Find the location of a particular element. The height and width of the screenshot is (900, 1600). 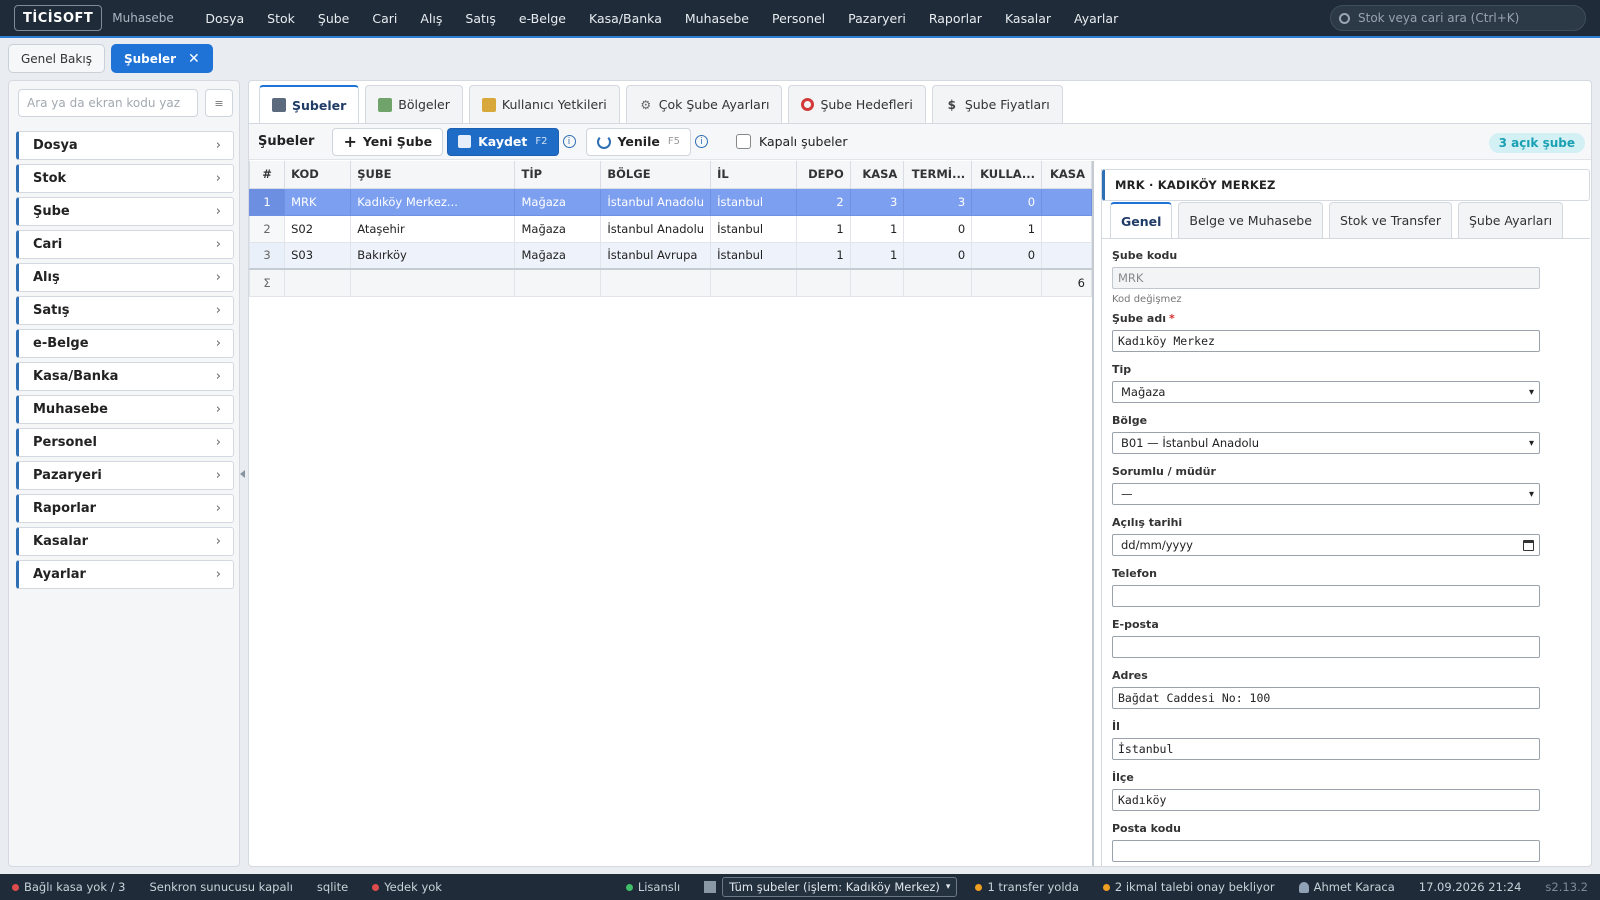

postal-code-field is located at coordinates (1326, 851).